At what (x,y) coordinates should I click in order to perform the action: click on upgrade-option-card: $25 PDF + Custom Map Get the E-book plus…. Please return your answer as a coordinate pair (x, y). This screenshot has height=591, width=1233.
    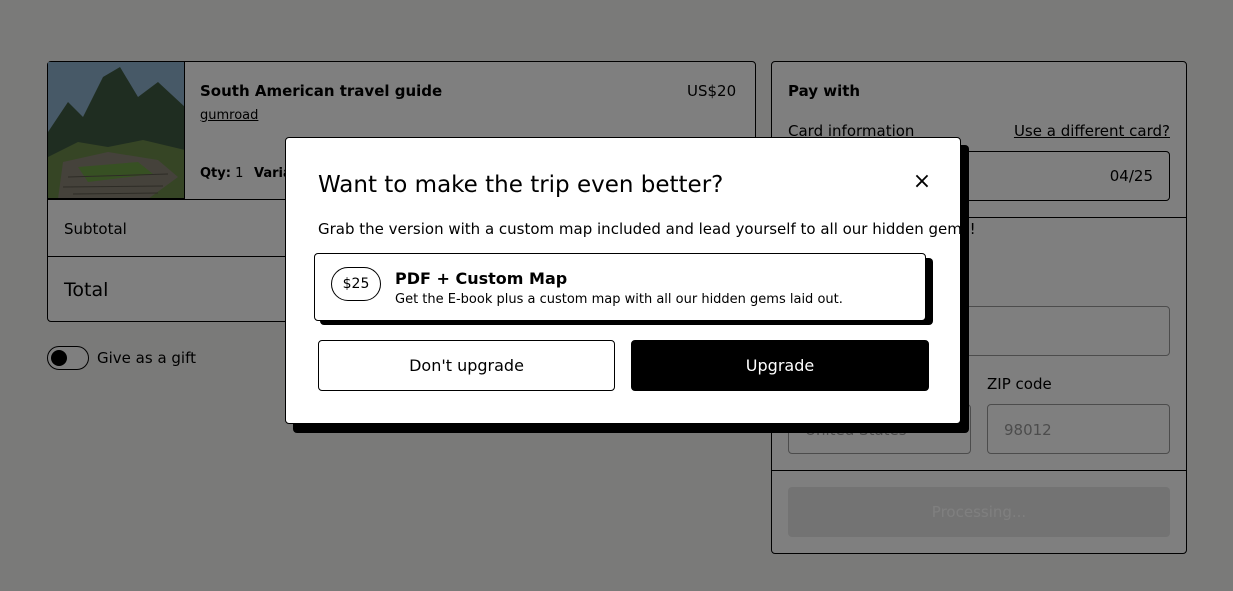
    Looking at the image, I should click on (620, 287).